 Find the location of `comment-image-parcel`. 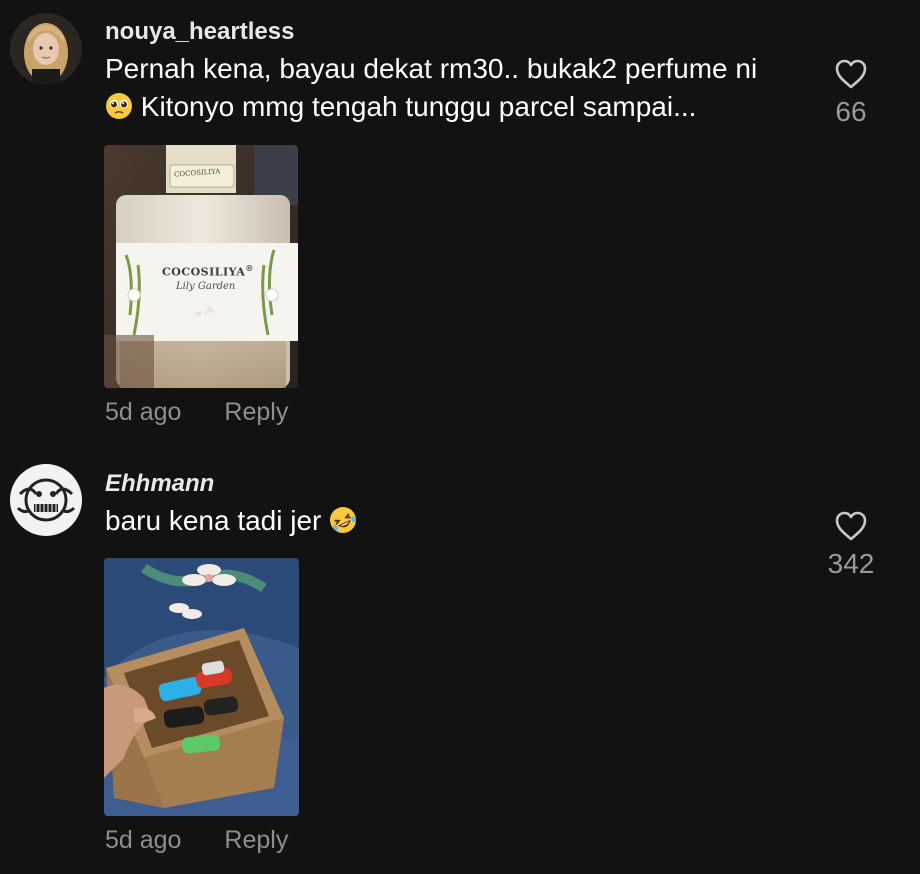

comment-image-parcel is located at coordinates (201, 687).